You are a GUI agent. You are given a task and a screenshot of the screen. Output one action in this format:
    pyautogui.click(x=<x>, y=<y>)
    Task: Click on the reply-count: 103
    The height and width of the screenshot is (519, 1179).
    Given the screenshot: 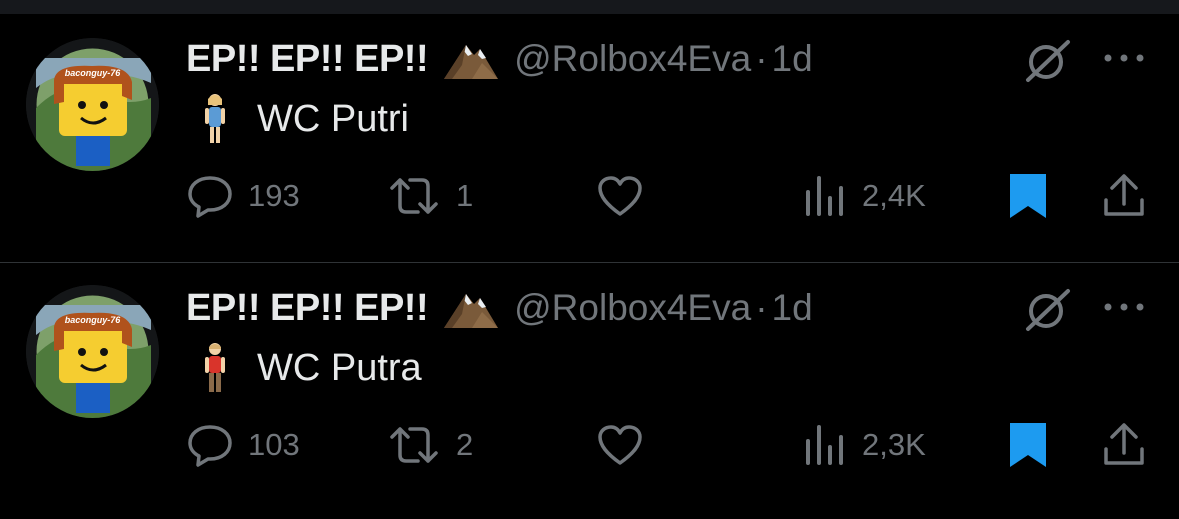 What is the action you would take?
    pyautogui.click(x=274, y=444)
    